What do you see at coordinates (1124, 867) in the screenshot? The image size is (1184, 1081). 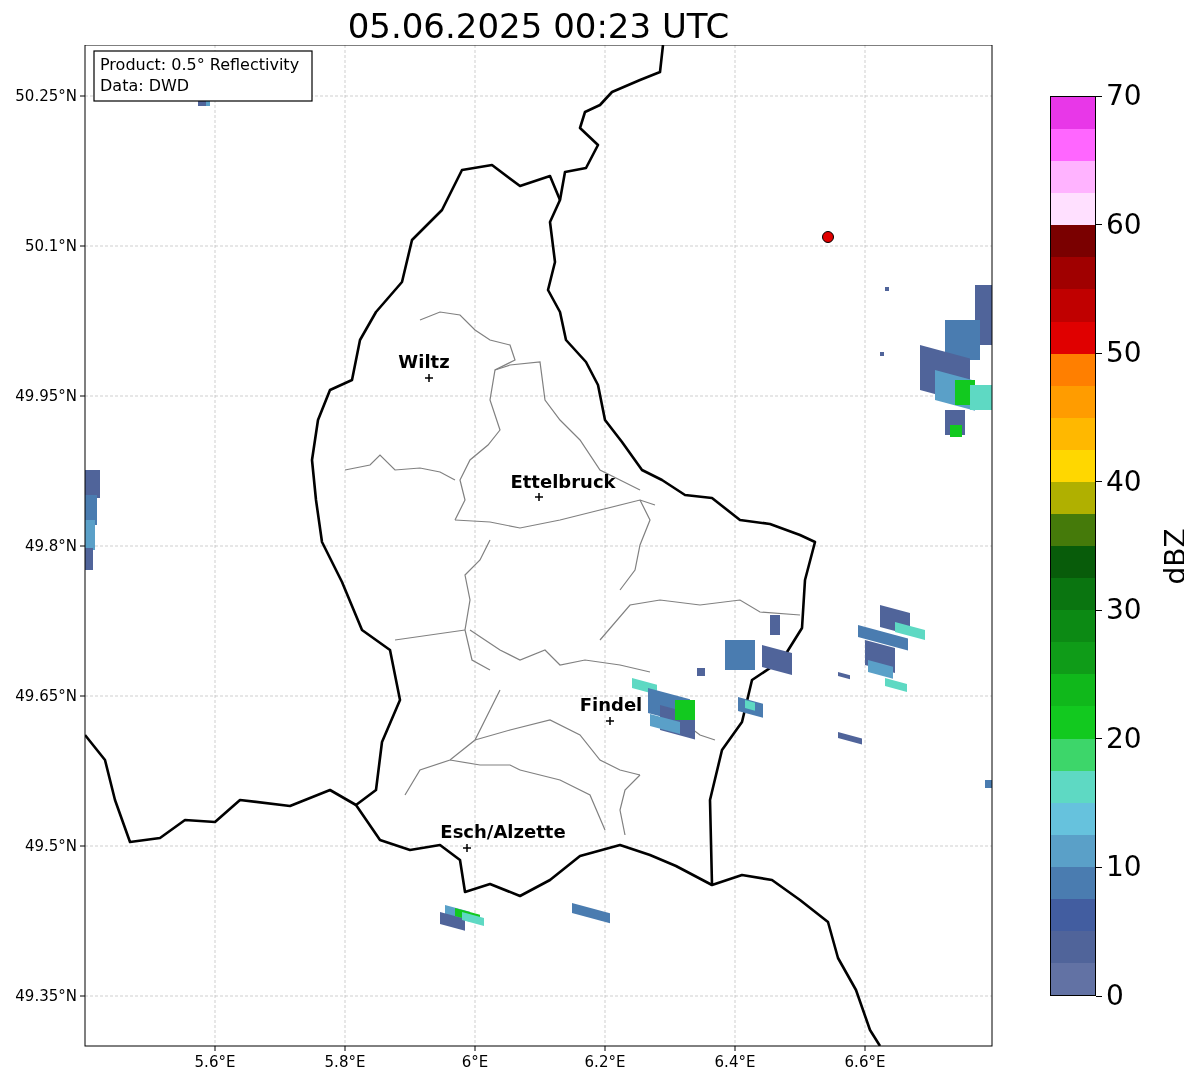 I see `scale-tick-label: 10` at bounding box center [1124, 867].